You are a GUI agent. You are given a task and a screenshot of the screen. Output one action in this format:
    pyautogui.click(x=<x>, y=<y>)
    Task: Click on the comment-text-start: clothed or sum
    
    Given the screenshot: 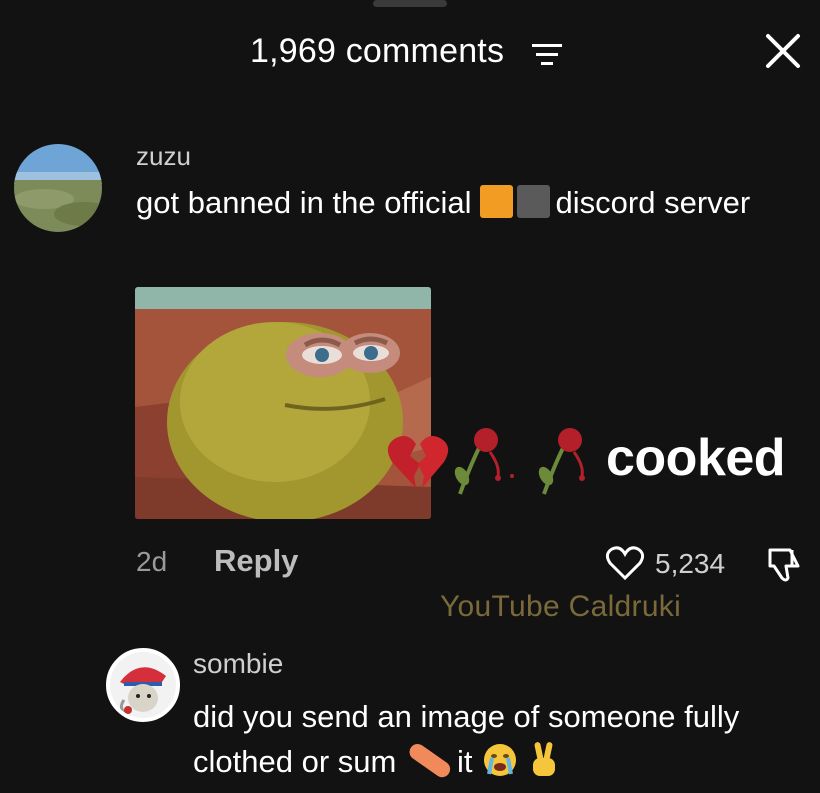 What is the action you would take?
    pyautogui.click(x=295, y=761)
    